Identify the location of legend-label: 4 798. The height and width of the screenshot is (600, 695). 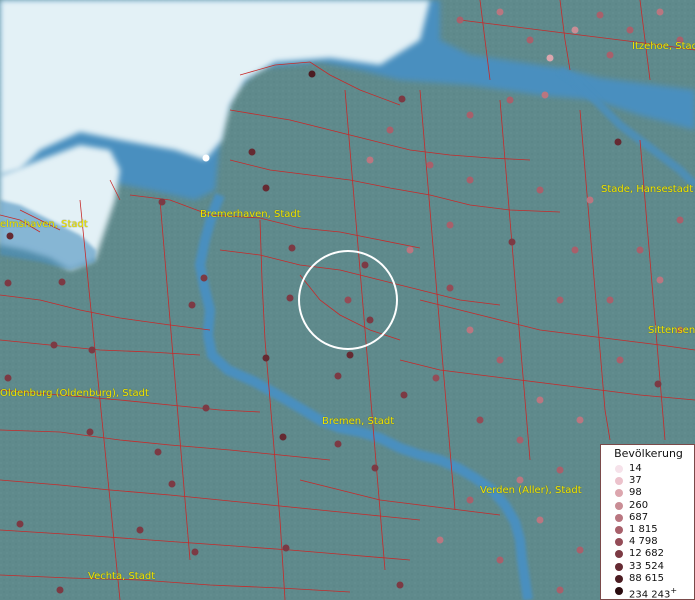
(643, 542).